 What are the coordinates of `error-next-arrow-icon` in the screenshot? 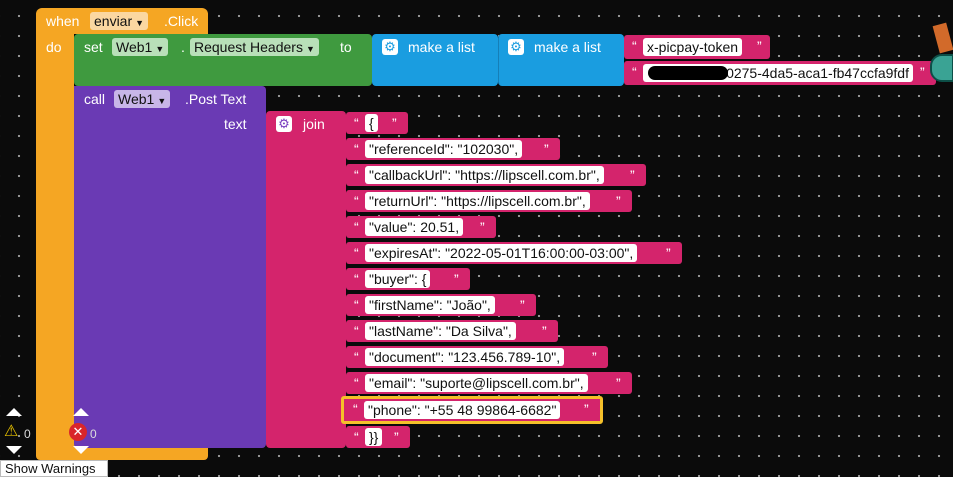 It's located at (81, 450).